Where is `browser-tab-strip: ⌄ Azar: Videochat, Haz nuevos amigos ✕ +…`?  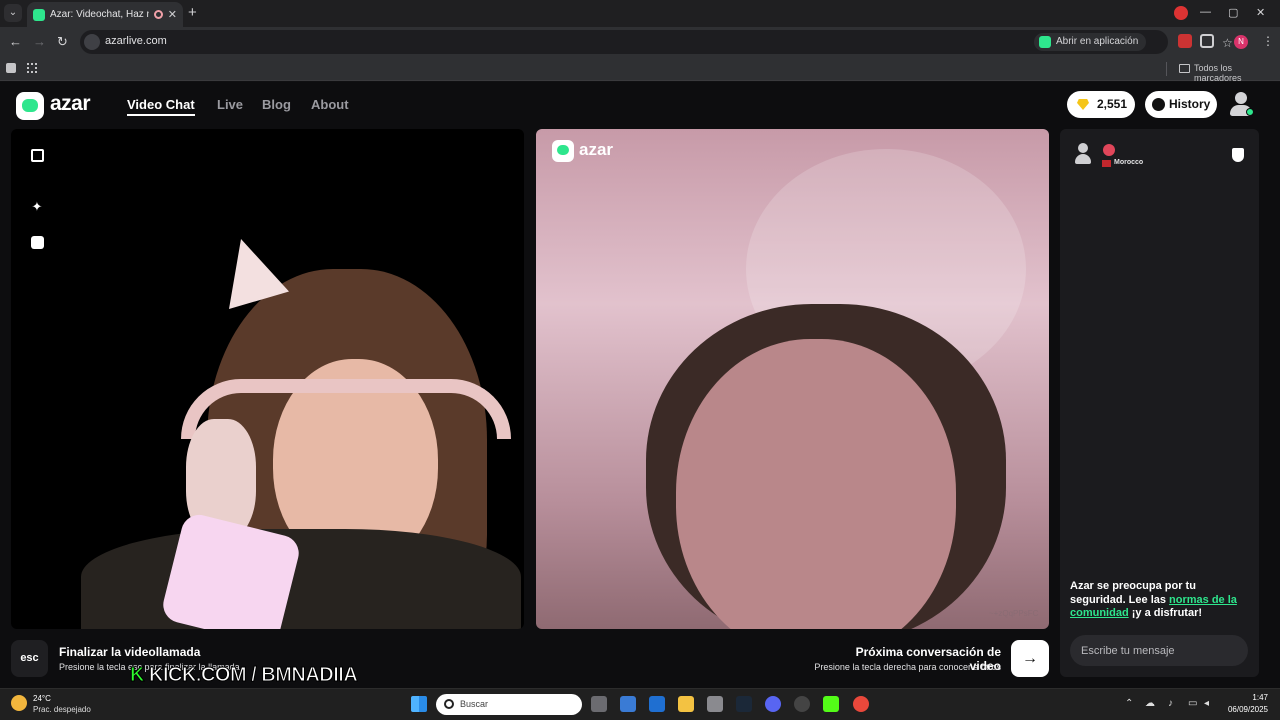
browser-tab-strip: ⌄ Azar: Videochat, Haz nuevos amigos ✕ +… is located at coordinates (640, 13).